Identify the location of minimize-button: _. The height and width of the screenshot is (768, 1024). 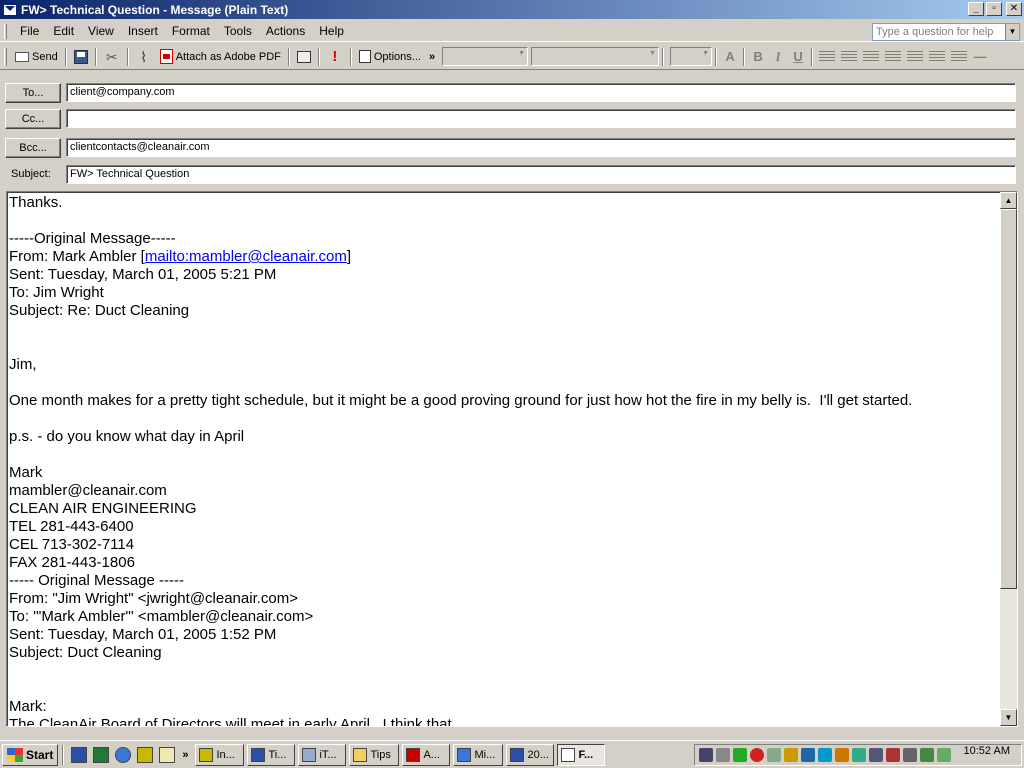
(976, 9).